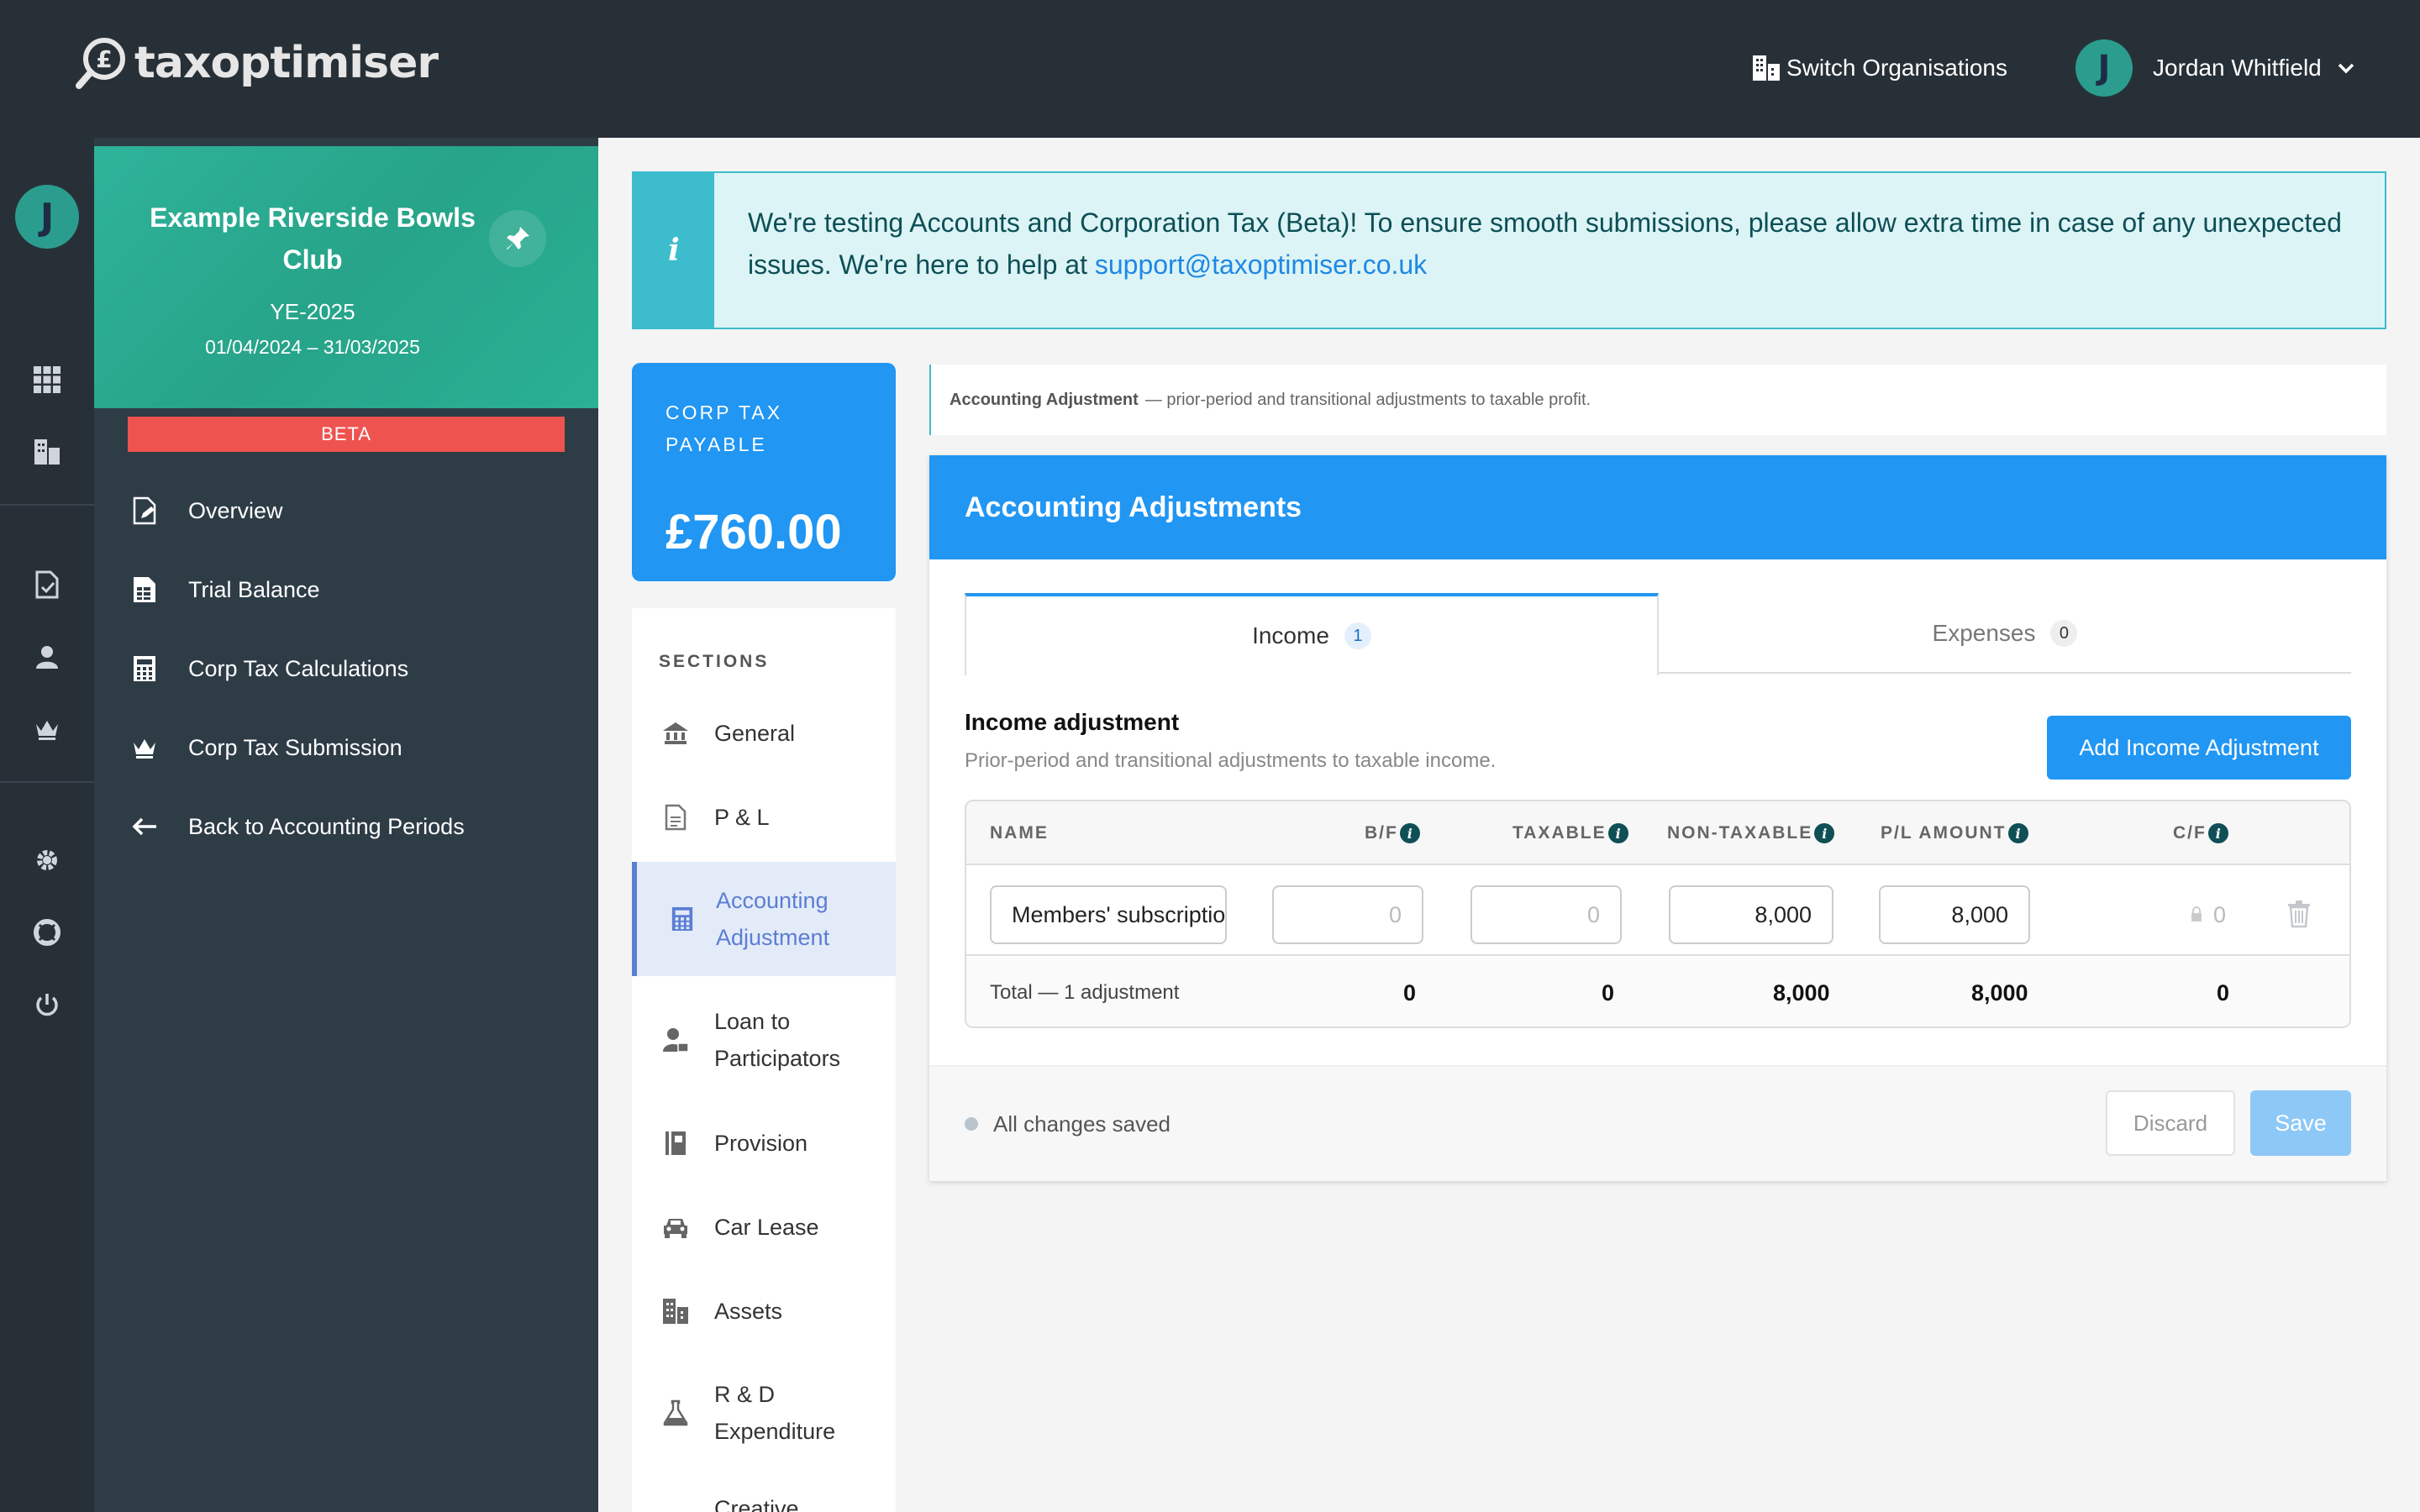 Image resolution: width=2420 pixels, height=1512 pixels. I want to click on section-car-lease: Car Lease, so click(764, 1227).